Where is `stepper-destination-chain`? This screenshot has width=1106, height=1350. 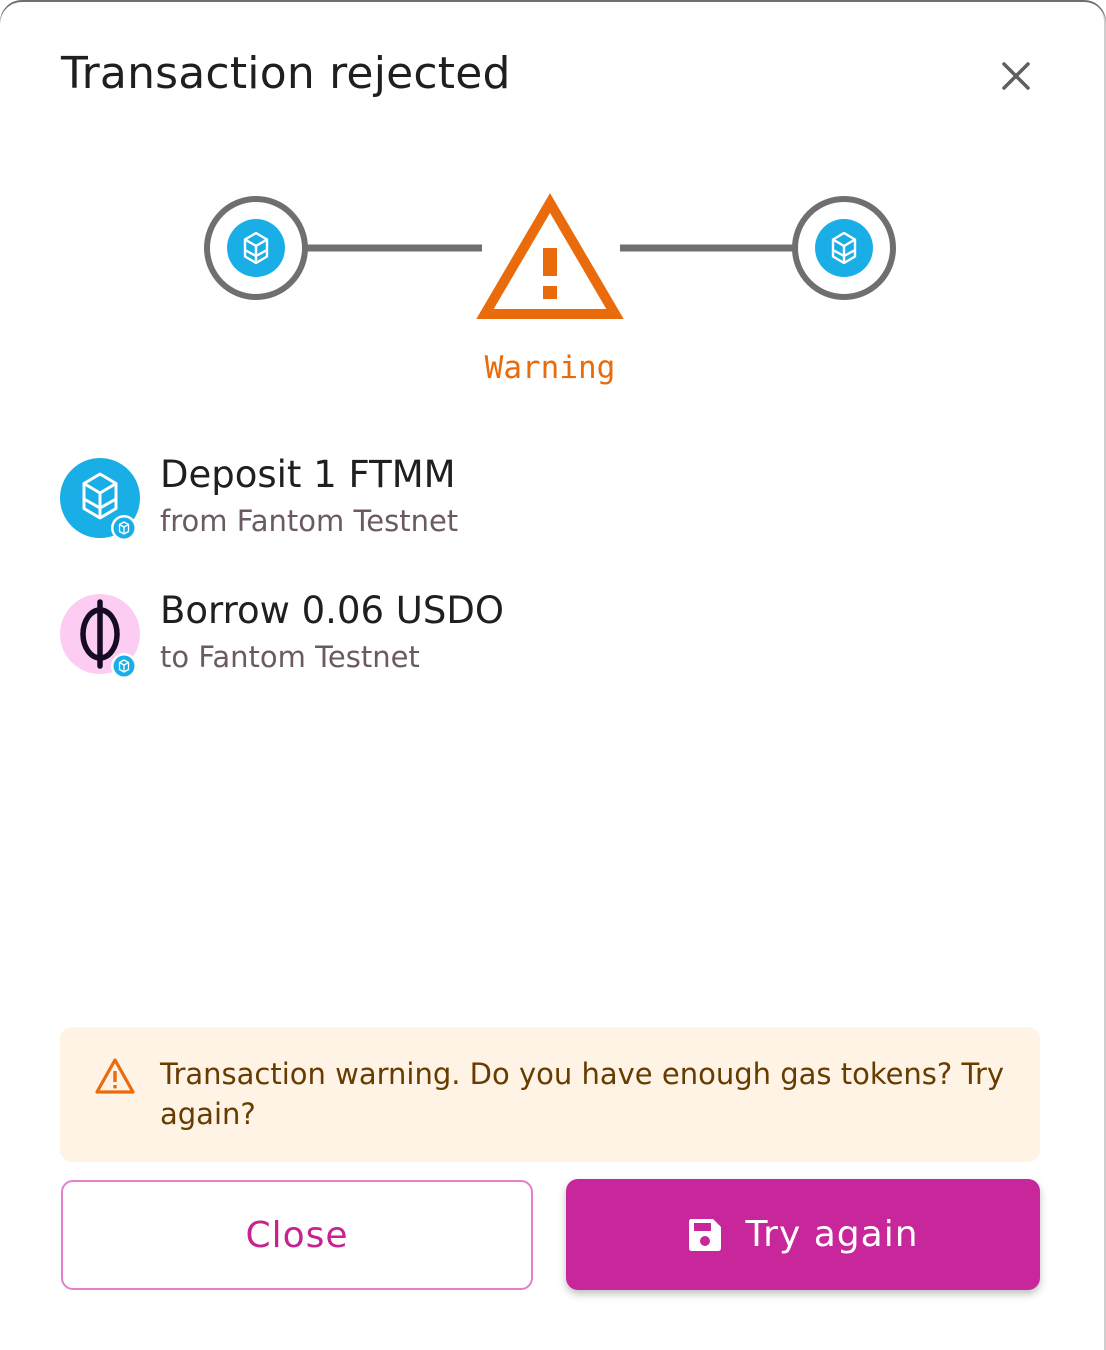 stepper-destination-chain is located at coordinates (844, 248).